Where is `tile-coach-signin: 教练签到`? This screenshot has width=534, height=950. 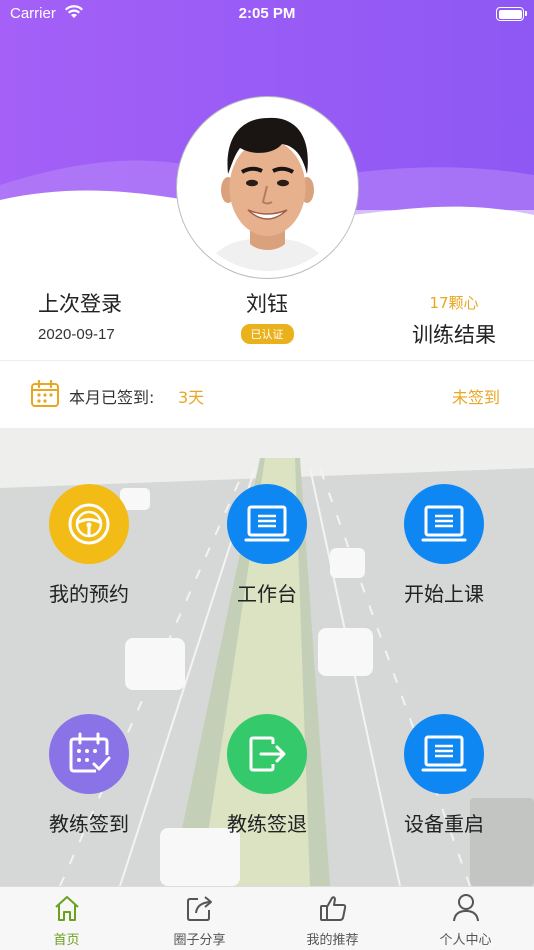 tile-coach-signin: 教练签到 is located at coordinates (89, 775).